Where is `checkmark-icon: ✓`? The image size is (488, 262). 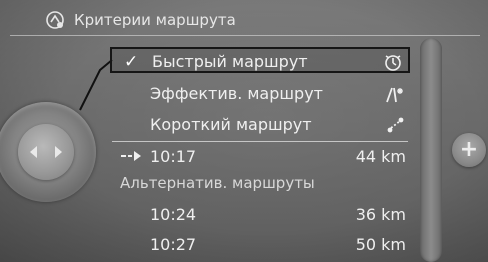
checkmark-icon: ✓ is located at coordinates (131, 62).